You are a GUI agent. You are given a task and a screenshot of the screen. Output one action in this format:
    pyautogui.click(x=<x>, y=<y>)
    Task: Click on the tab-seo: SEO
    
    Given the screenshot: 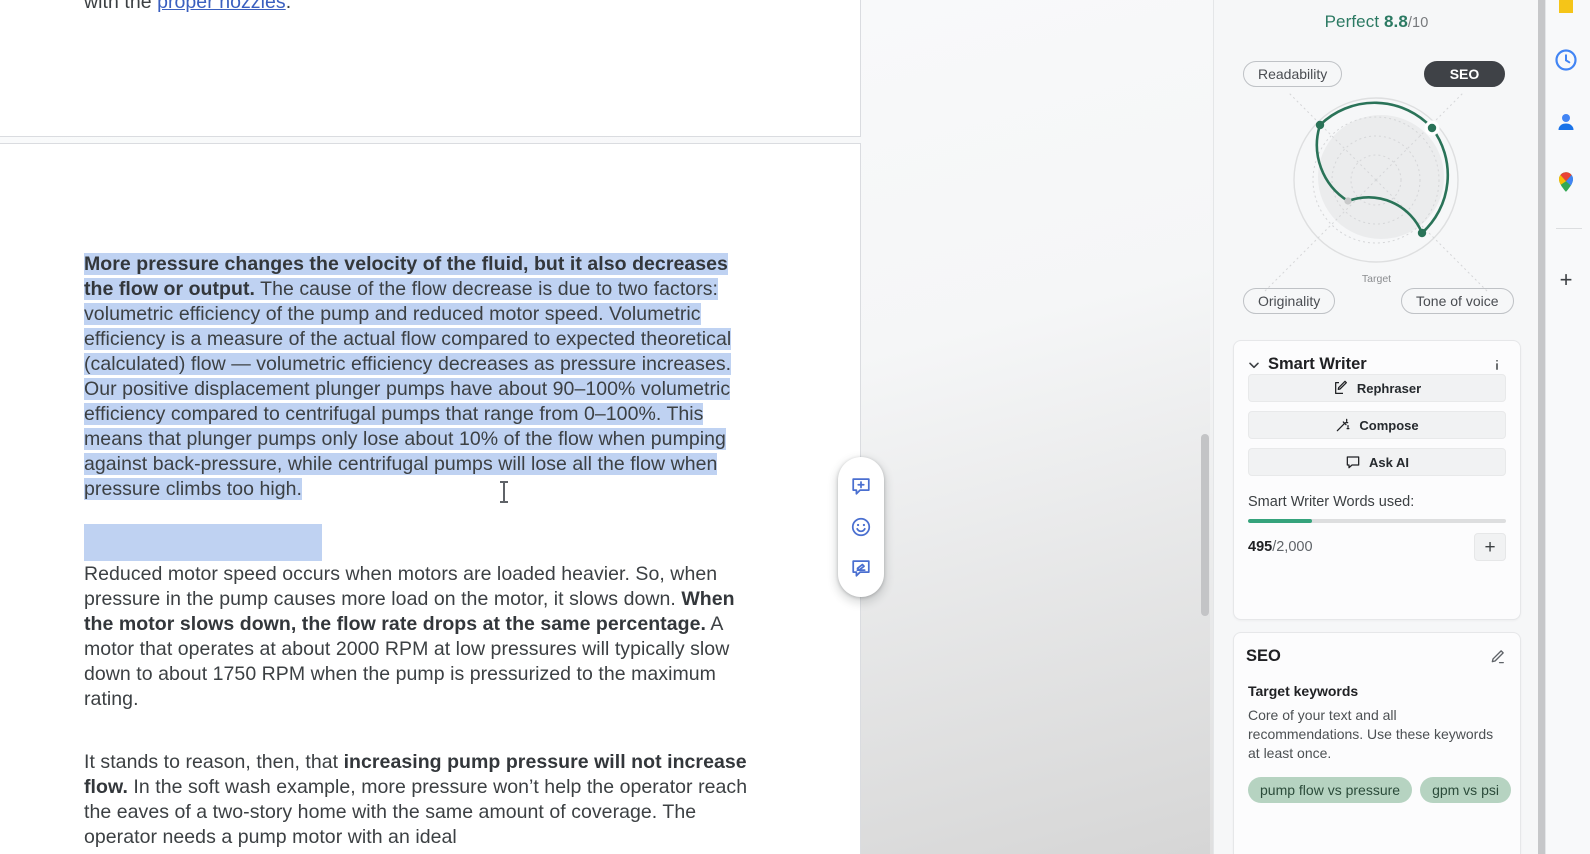 What is the action you would take?
    pyautogui.click(x=1464, y=74)
    